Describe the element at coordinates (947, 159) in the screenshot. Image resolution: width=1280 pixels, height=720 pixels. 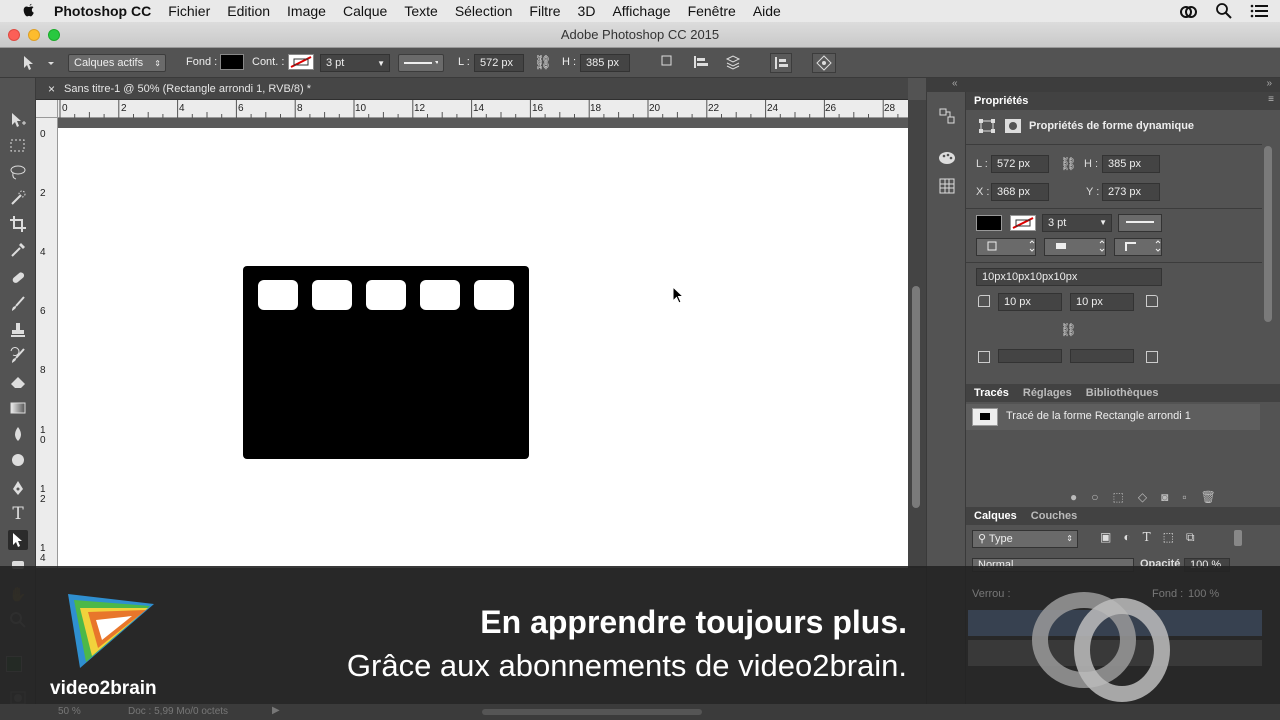
I see `color-panel-icon` at that location.